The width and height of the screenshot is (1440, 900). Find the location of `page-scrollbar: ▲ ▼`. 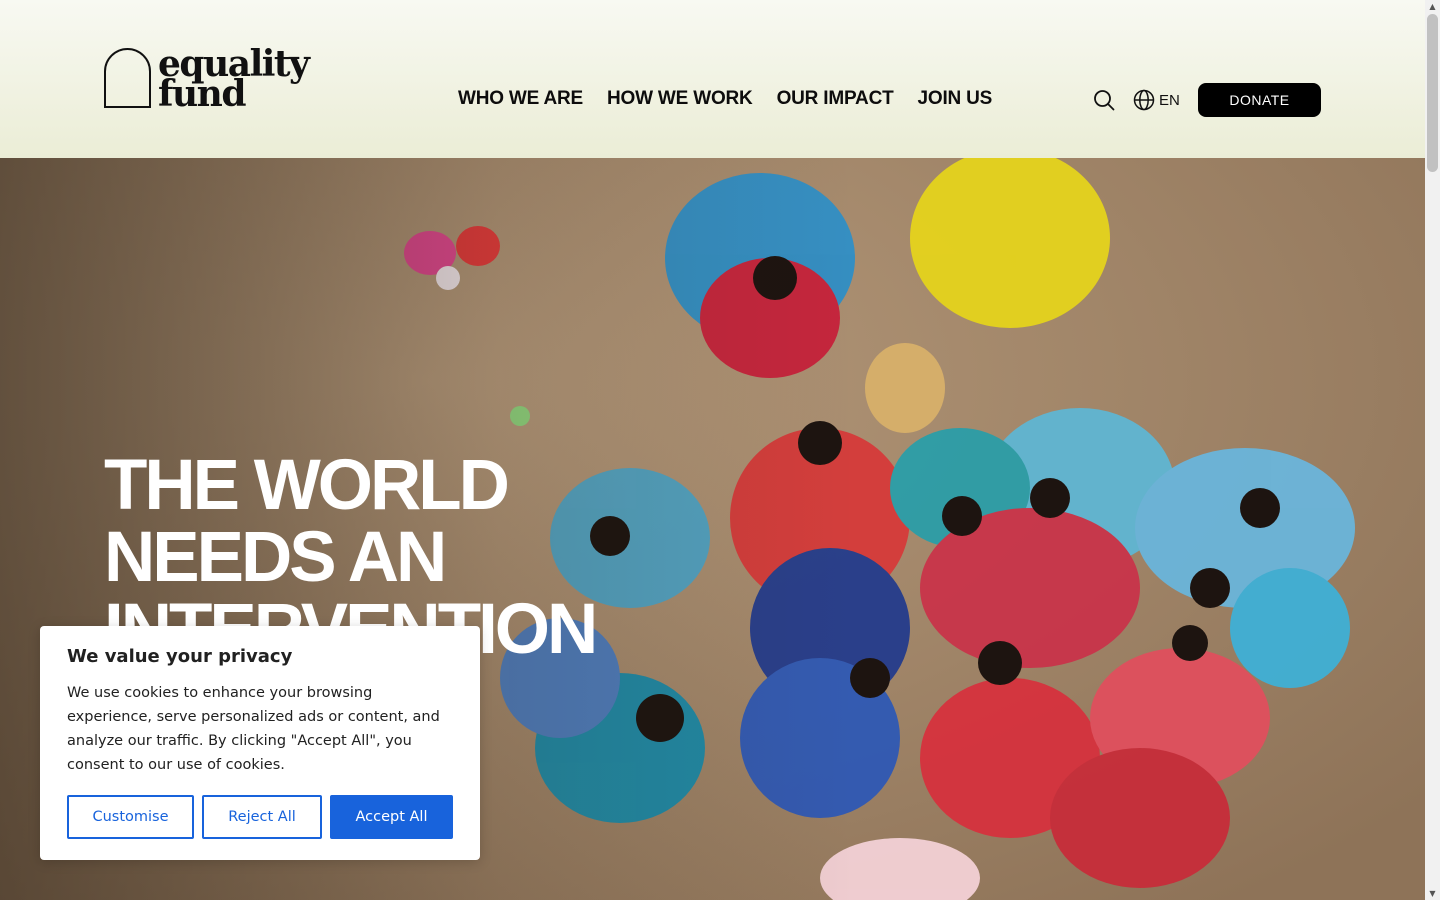

page-scrollbar: ▲ ▼ is located at coordinates (1432, 450).